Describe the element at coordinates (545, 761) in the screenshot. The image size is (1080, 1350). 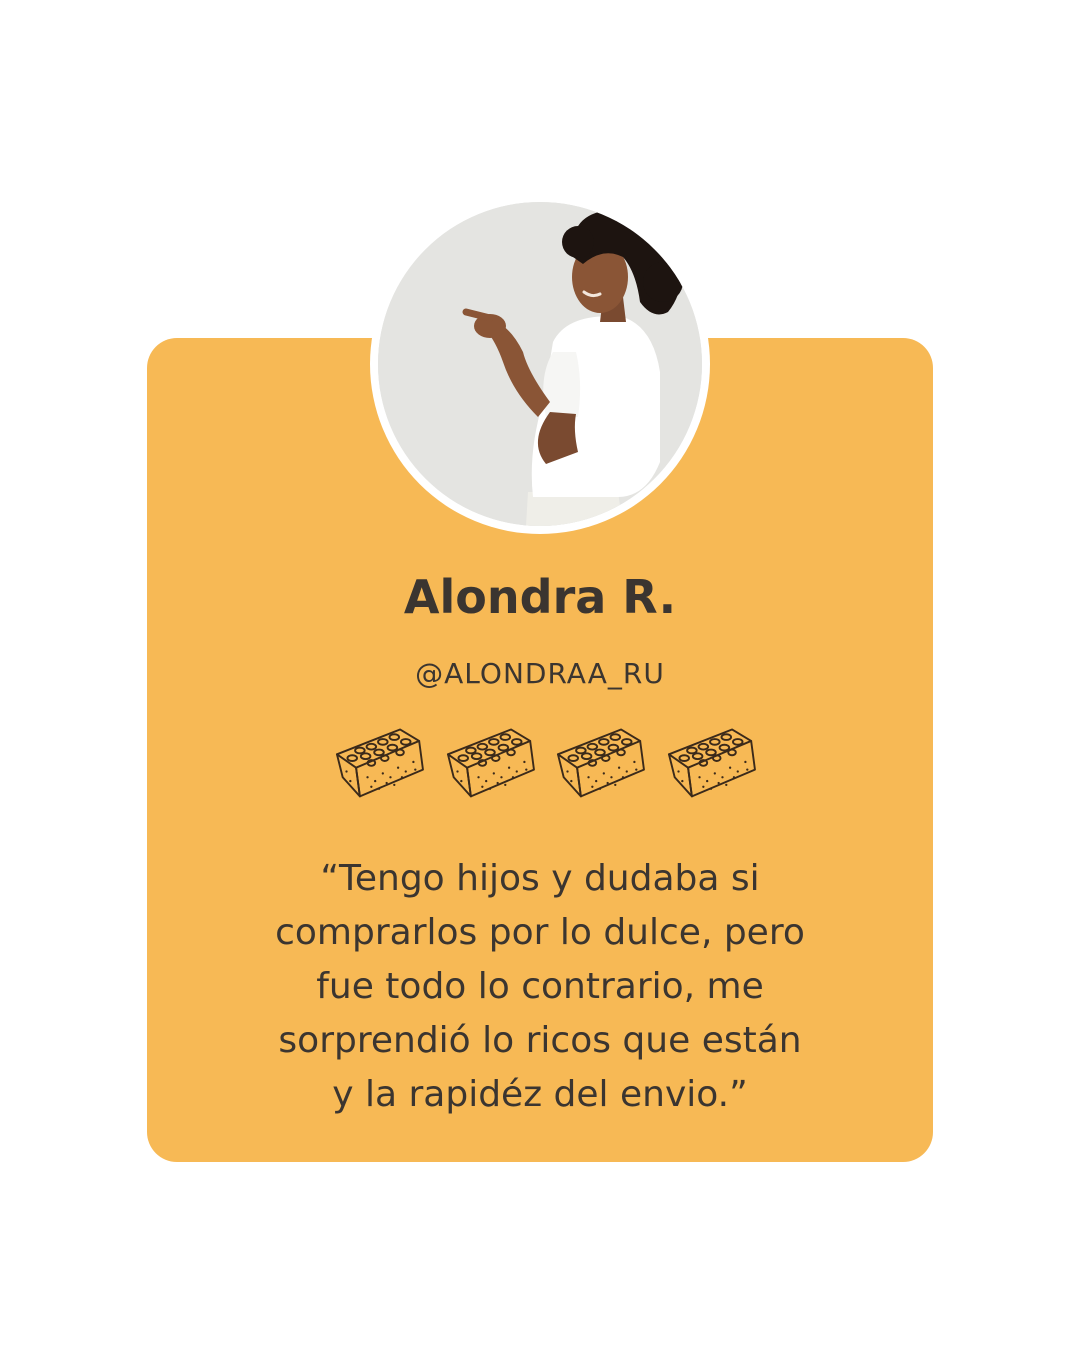
I see `rating` at that location.